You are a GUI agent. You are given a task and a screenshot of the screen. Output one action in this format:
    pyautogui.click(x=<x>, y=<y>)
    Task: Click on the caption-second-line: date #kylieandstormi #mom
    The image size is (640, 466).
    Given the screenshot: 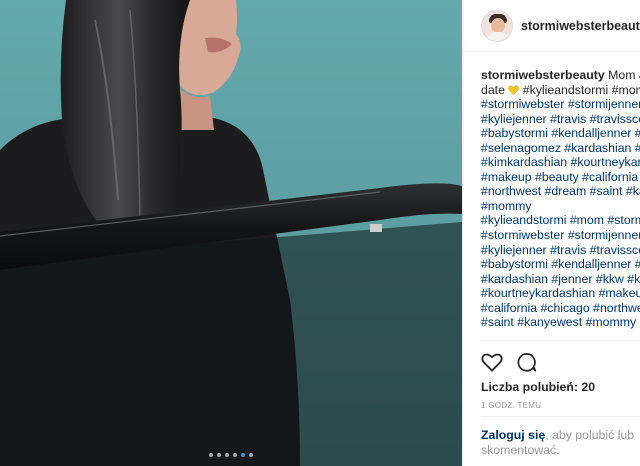 What is the action you would take?
    pyautogui.click(x=560, y=90)
    